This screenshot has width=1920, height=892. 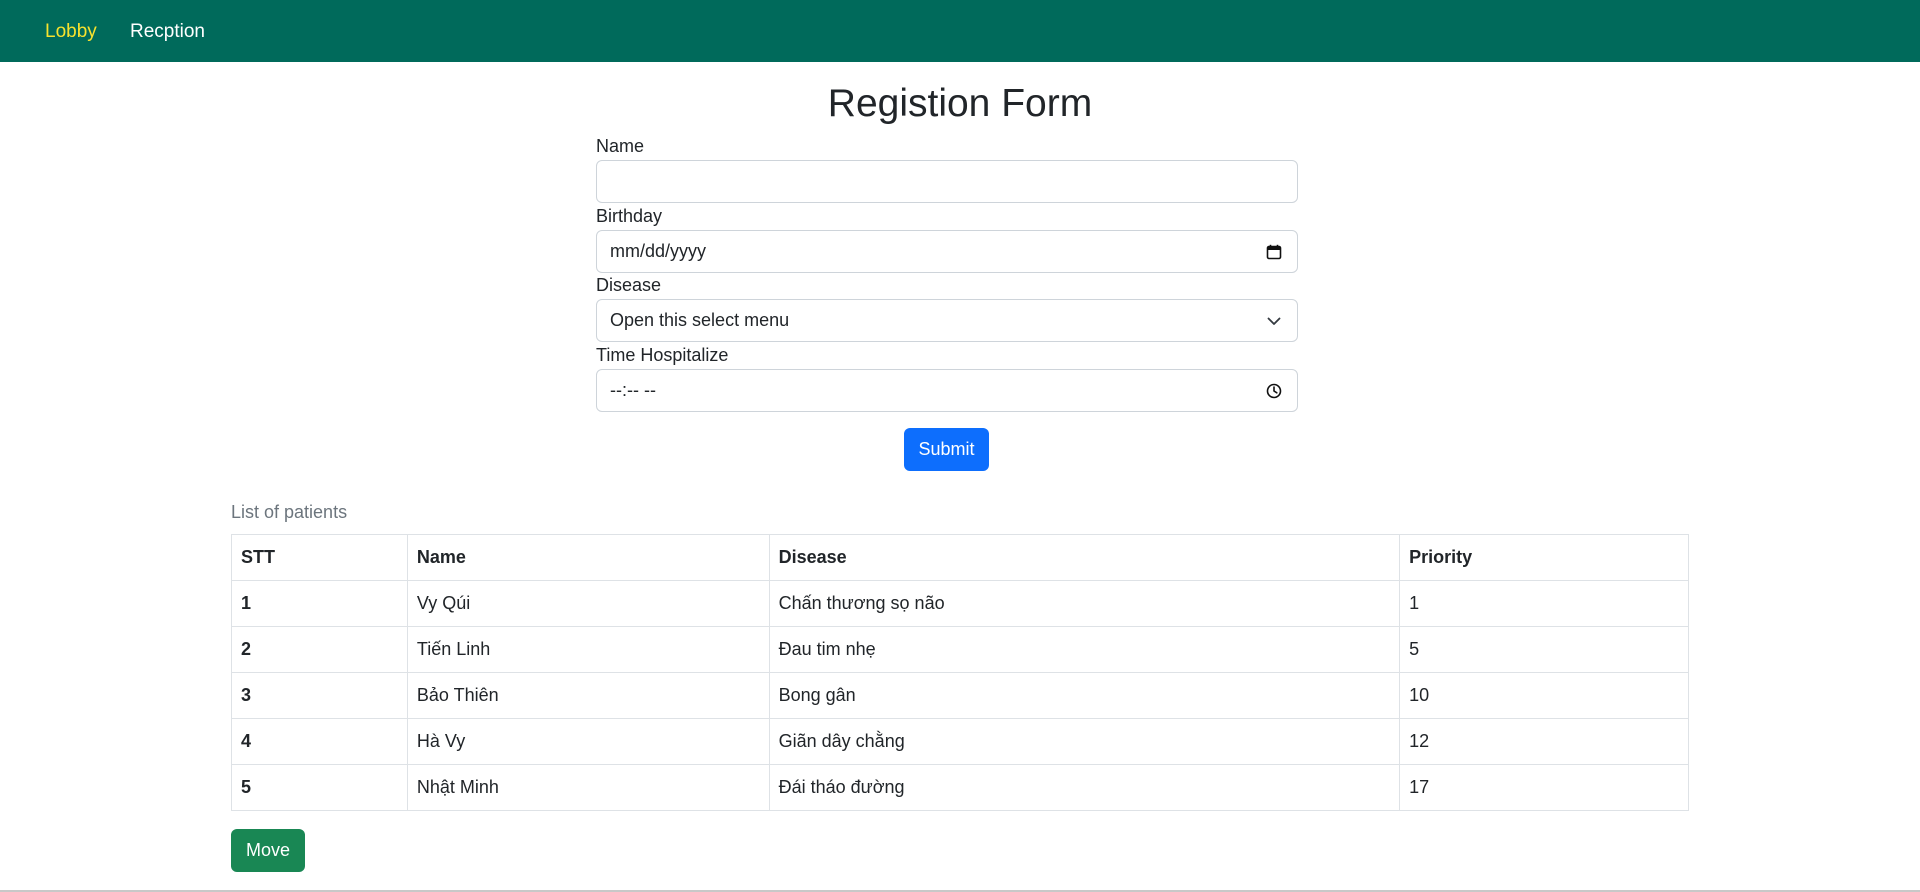 I want to click on cell-priority: 12, so click(x=1544, y=741).